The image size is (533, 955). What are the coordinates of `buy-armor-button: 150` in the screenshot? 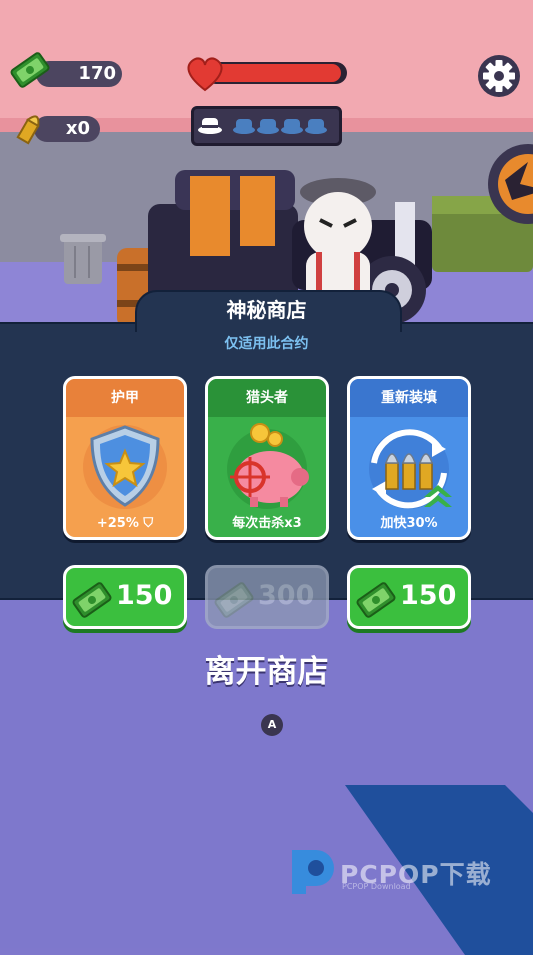 It's located at (125, 597).